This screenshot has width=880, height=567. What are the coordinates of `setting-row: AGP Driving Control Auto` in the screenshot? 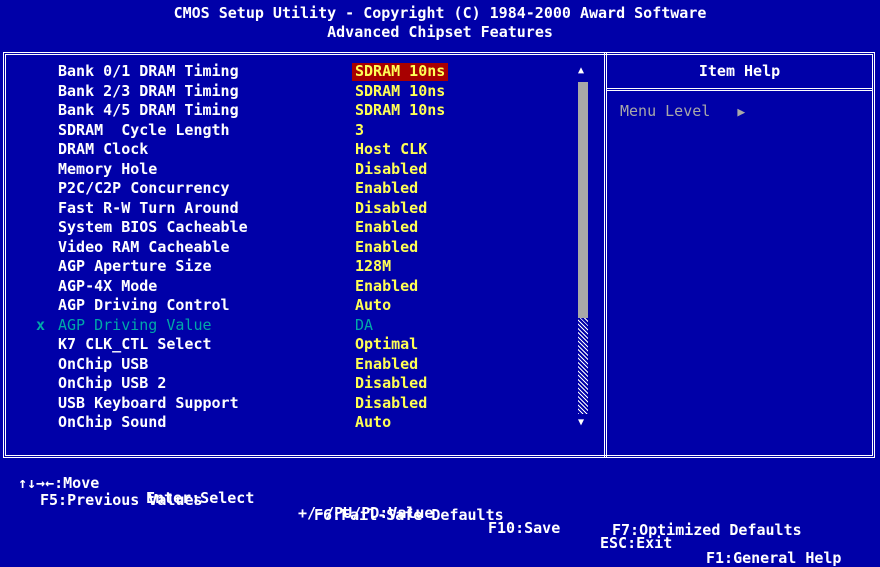 It's located at (300, 305).